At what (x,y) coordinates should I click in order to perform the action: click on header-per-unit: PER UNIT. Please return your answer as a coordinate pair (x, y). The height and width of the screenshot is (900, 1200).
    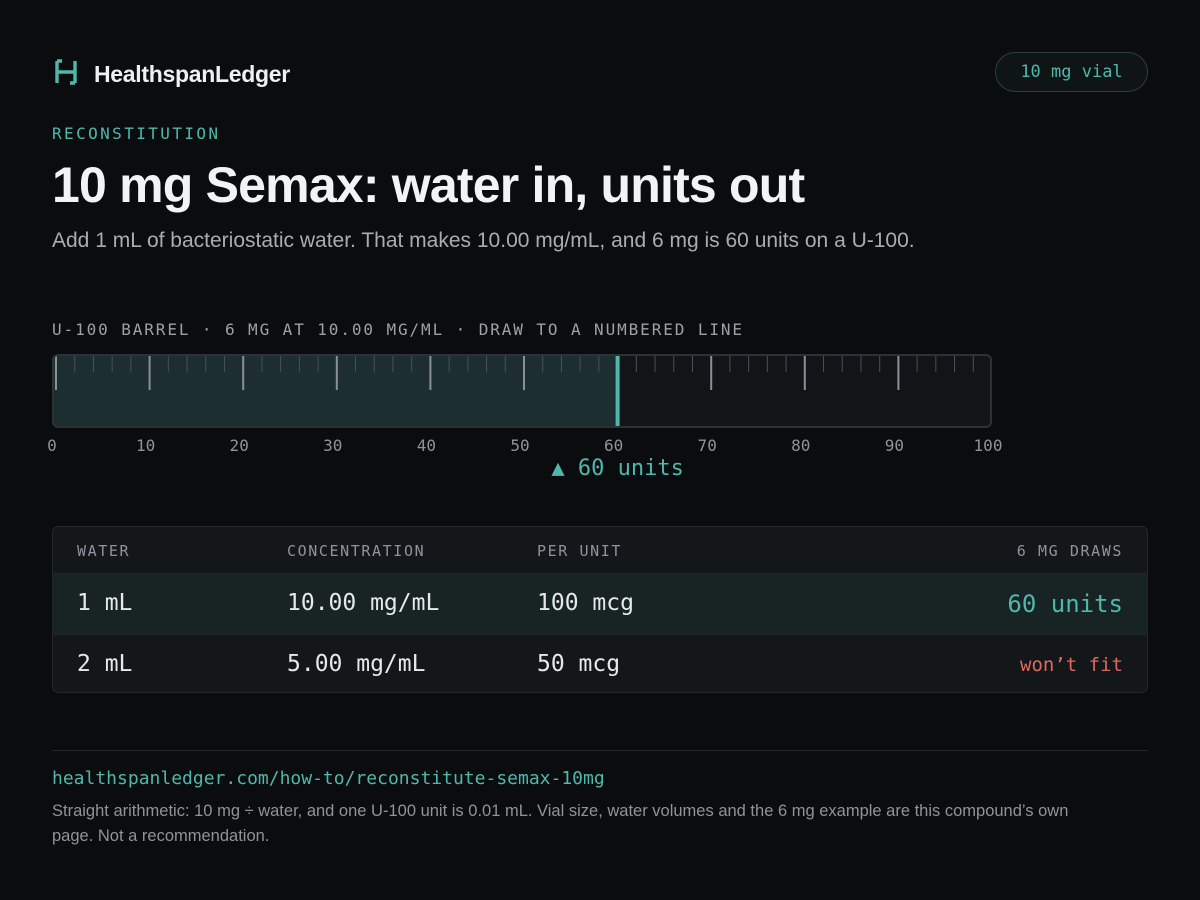
    Looking at the image, I should click on (580, 551).